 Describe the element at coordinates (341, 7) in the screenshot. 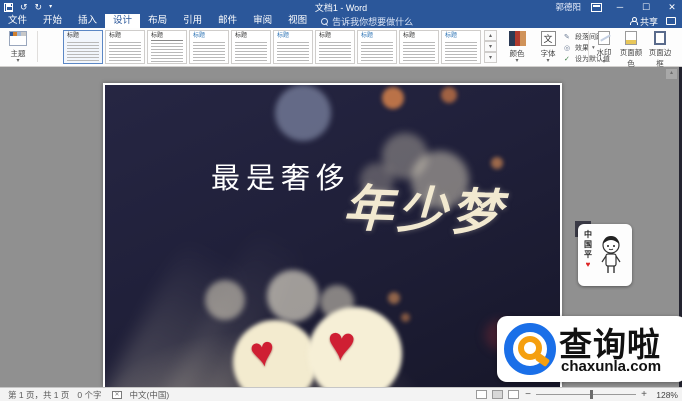

I see `title-bar: ↺ ↻ ▾ 文档1 - Word 郭德阳 ─ ☐ ✕` at that location.